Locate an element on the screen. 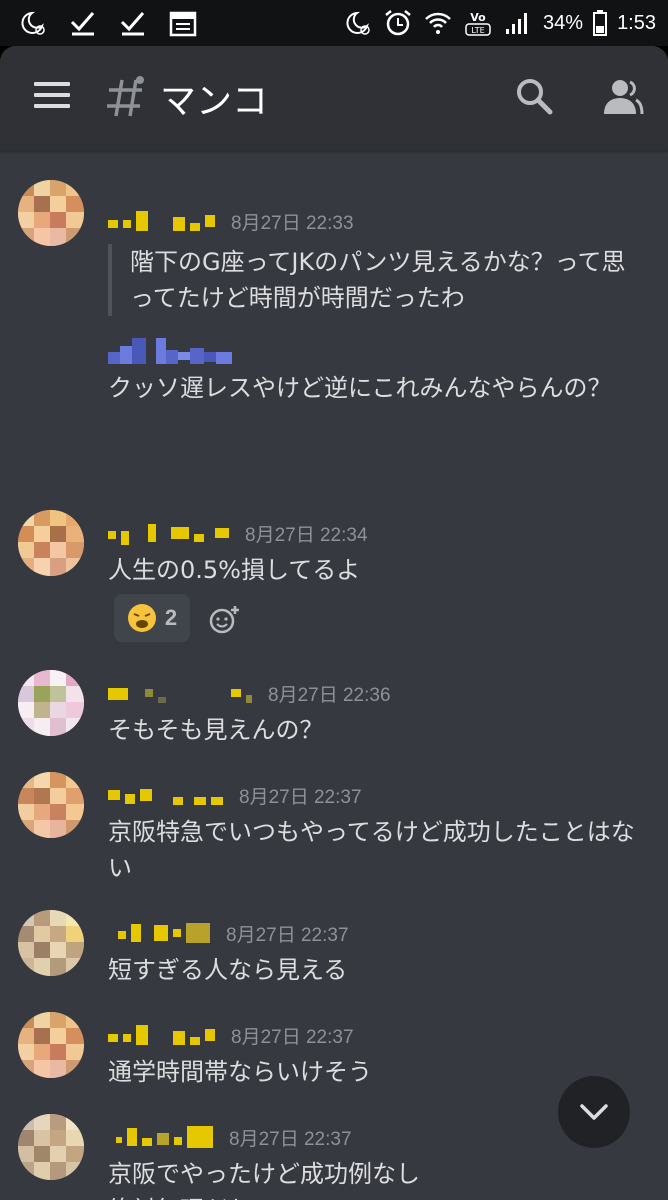 The width and height of the screenshot is (668, 1200). members-icon is located at coordinates (622, 97).